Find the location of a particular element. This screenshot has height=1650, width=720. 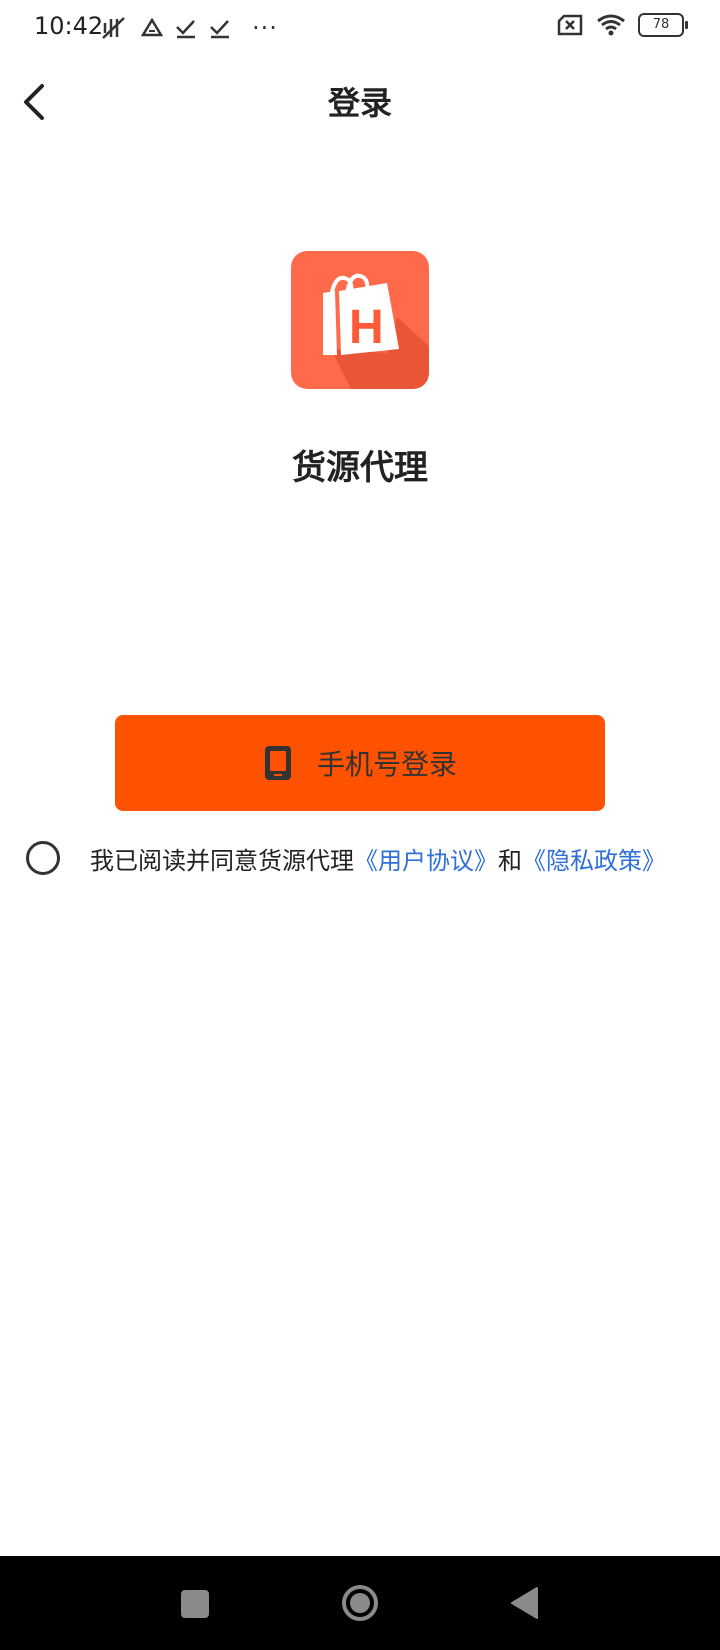

phone-login-button: 手机号登录 is located at coordinates (360, 763).